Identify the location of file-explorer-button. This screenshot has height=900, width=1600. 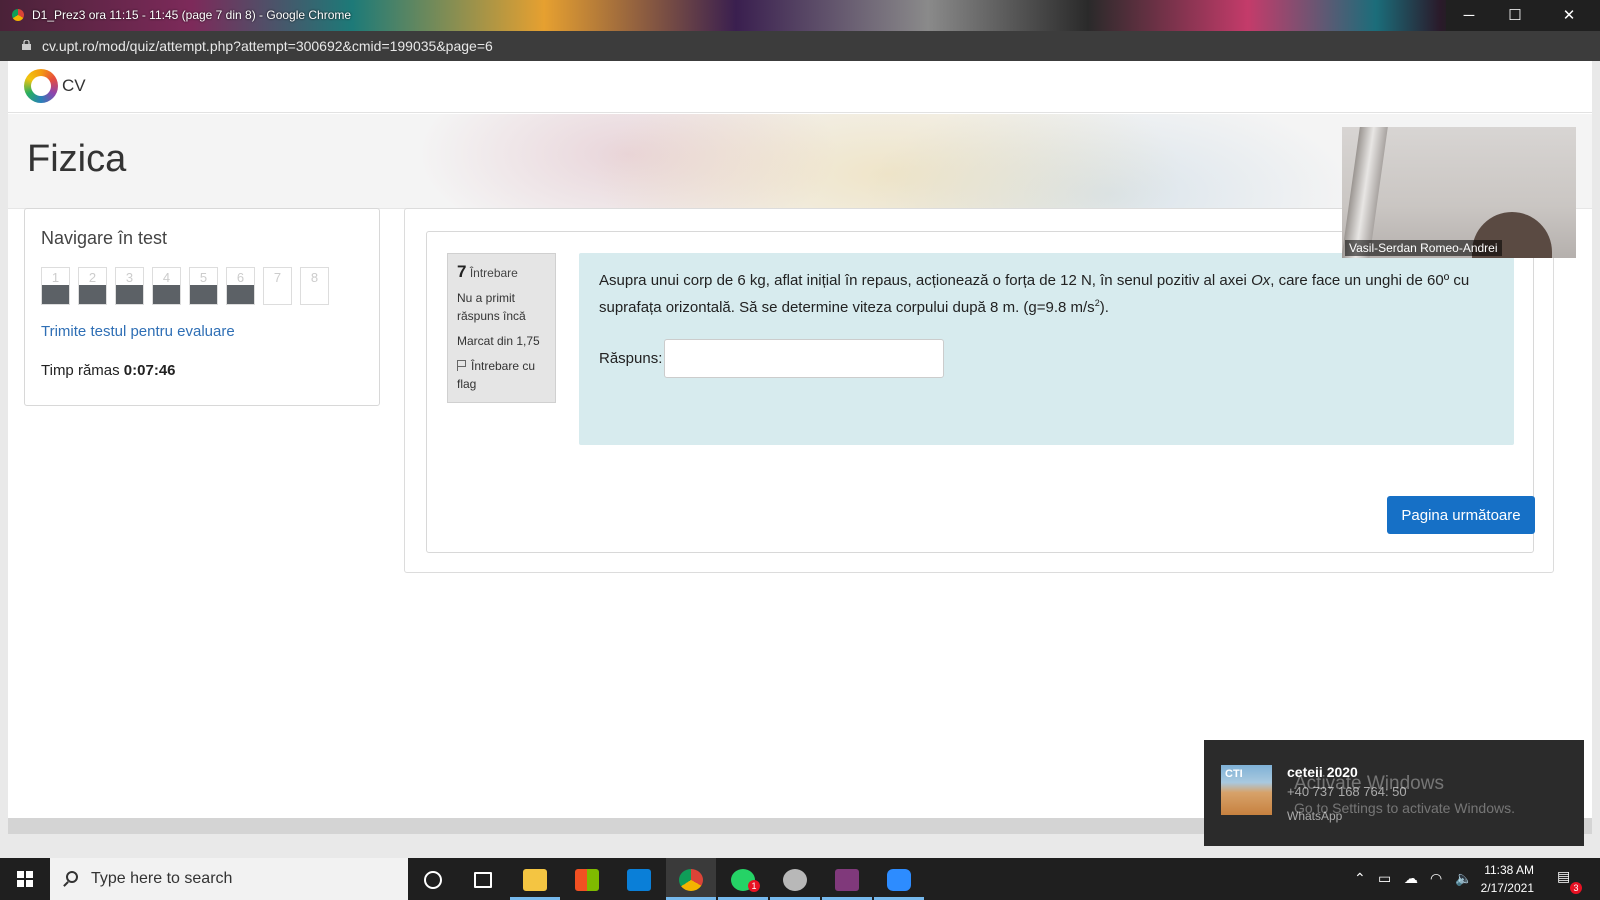
(535, 879).